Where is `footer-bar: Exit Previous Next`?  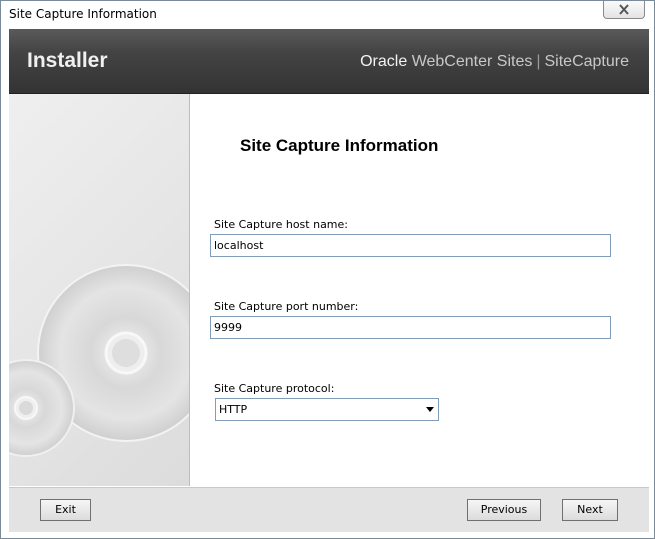 footer-bar: Exit Previous Next is located at coordinates (329, 509).